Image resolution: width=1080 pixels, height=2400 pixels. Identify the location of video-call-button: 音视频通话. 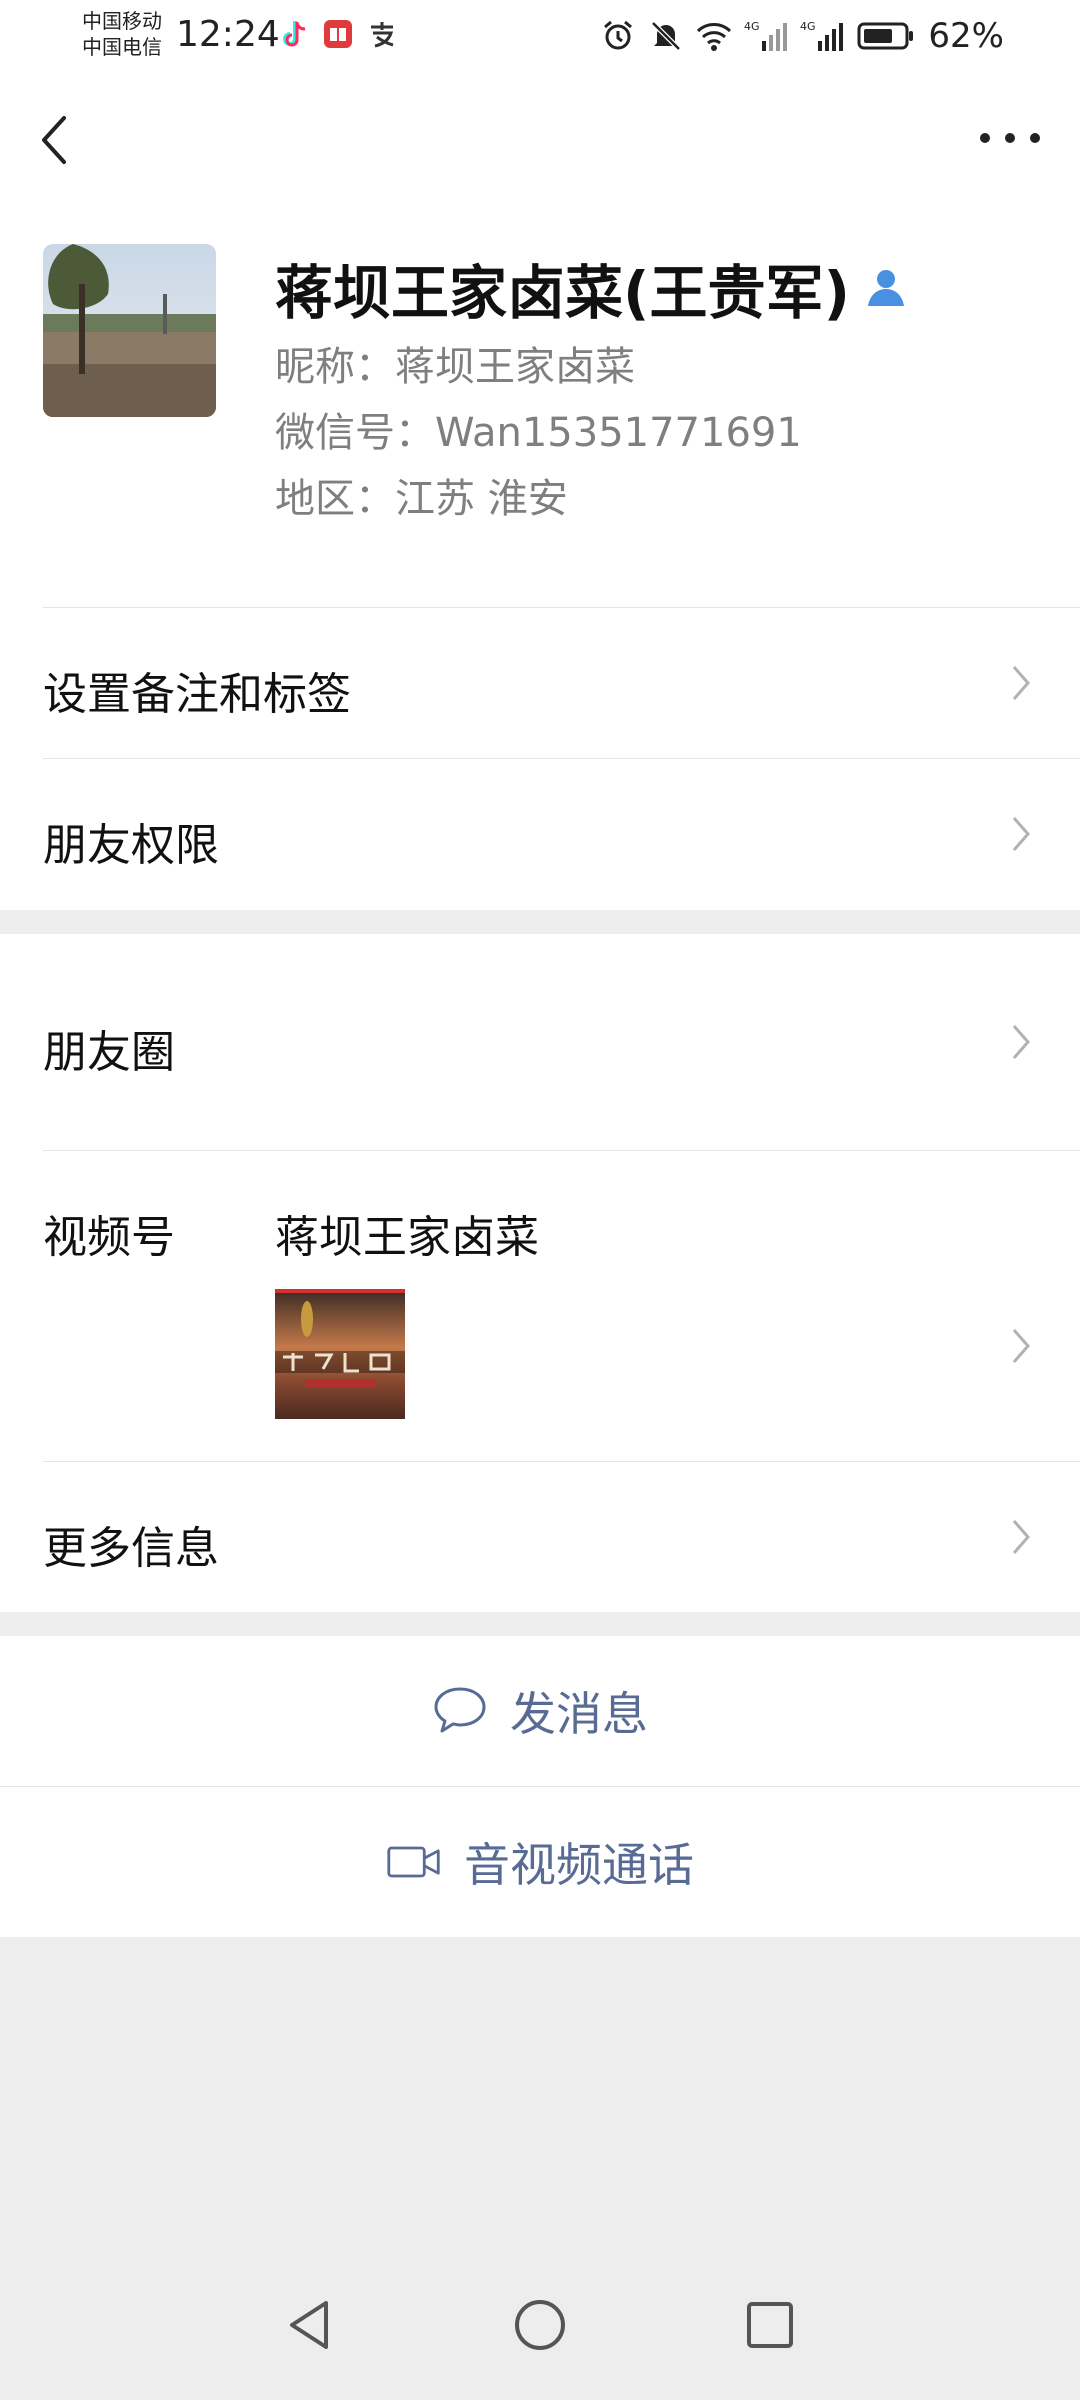
(540, 1862).